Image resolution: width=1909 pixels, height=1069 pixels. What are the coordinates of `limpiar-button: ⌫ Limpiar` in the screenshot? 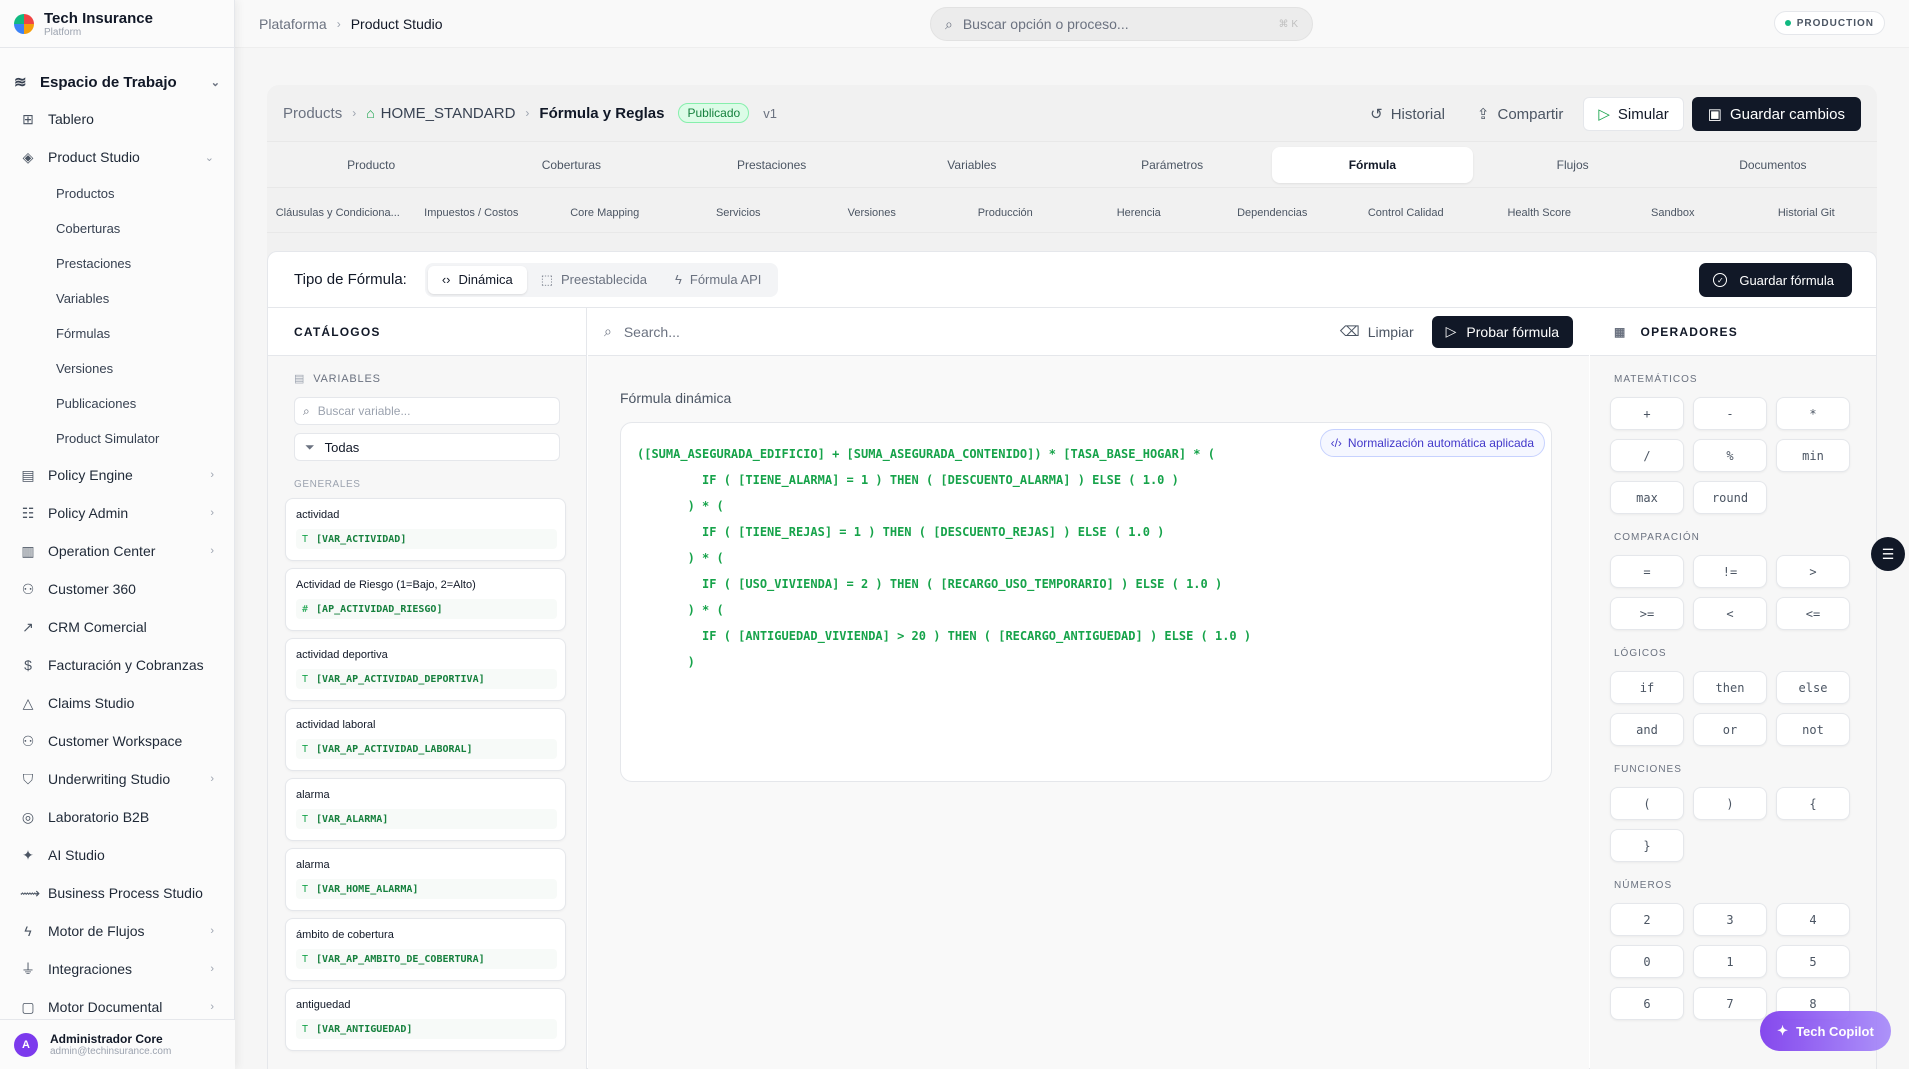 It's located at (1377, 331).